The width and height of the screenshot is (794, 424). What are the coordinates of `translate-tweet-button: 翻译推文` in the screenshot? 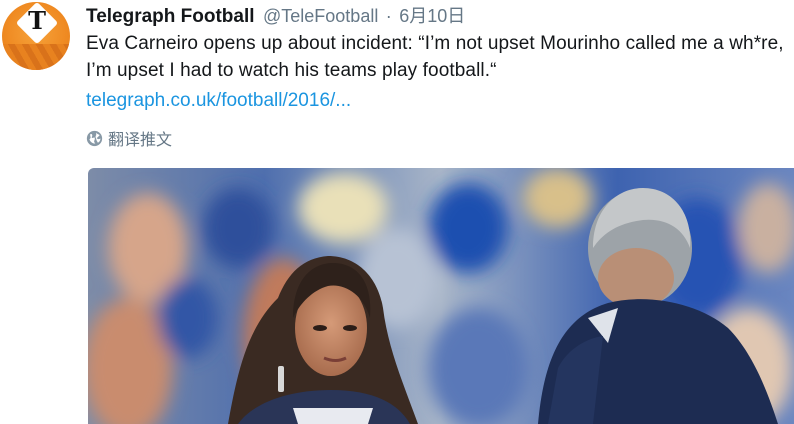 It's located at (129, 138).